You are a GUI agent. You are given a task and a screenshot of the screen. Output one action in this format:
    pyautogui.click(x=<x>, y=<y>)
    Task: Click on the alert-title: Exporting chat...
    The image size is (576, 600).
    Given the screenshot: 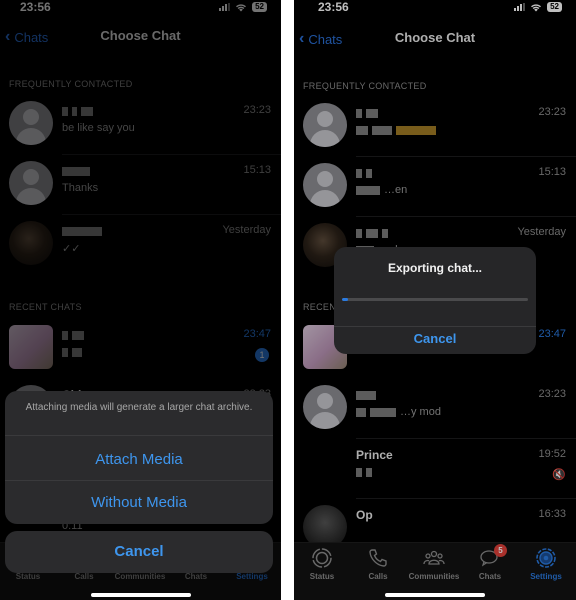 What is the action you would take?
    pyautogui.click(x=434, y=268)
    